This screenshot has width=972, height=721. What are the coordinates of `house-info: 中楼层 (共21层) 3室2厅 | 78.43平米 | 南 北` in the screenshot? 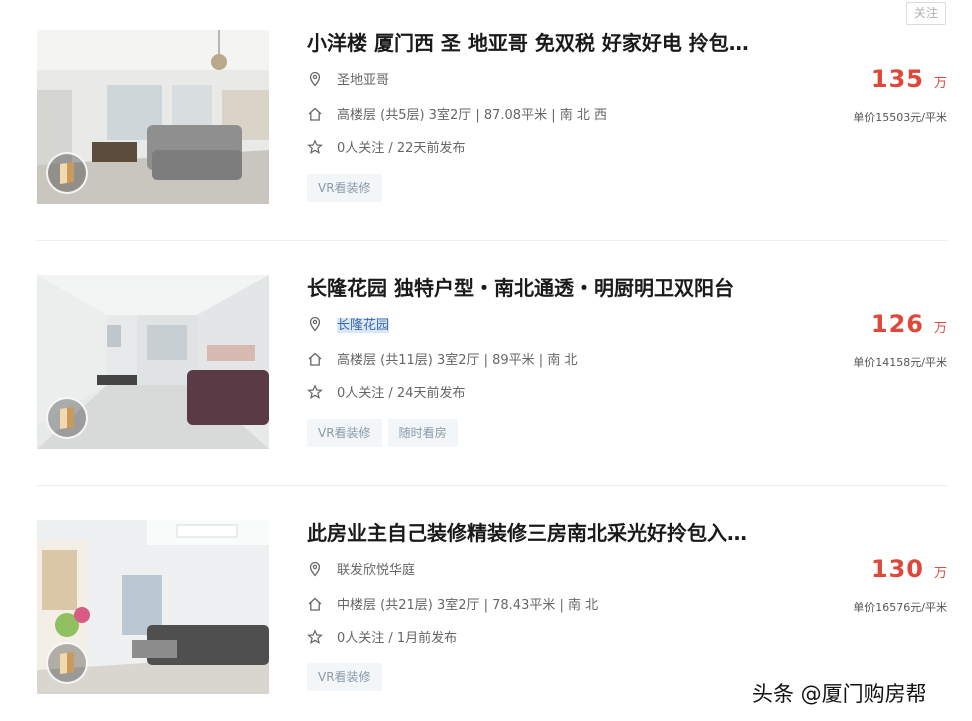 It's located at (468, 605).